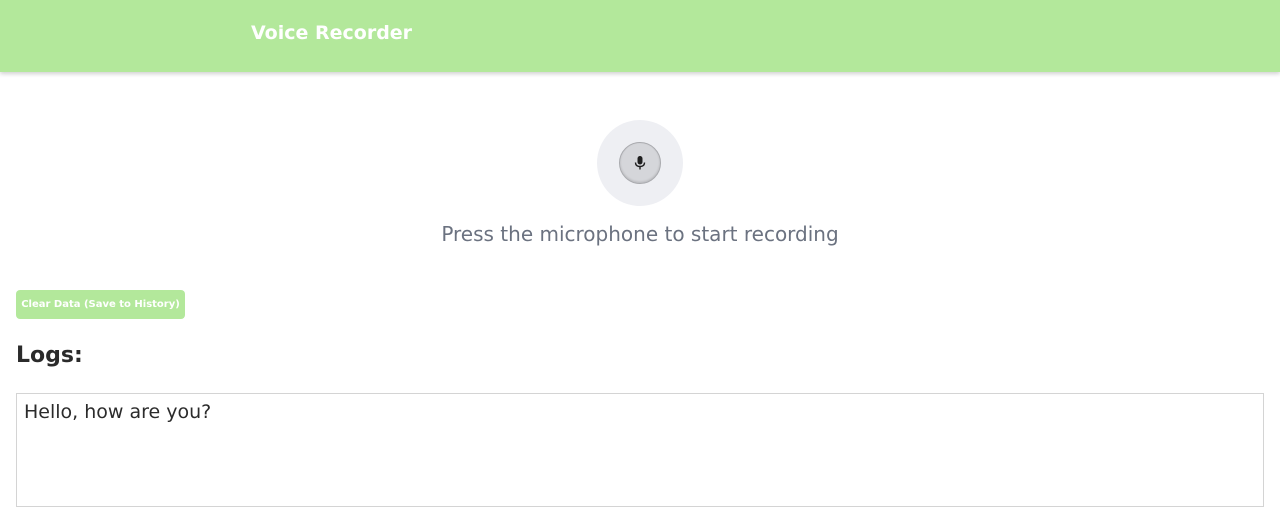  Describe the element at coordinates (640, 36) in the screenshot. I see `top-bar: Voice Recorder` at that location.